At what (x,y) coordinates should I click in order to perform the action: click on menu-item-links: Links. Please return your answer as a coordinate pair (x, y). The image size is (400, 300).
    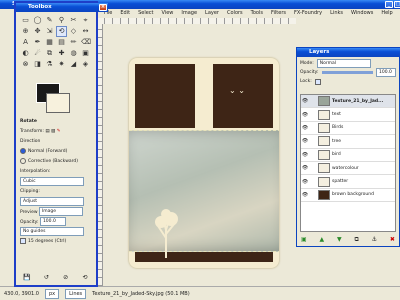
    Looking at the image, I should click on (336, 13).